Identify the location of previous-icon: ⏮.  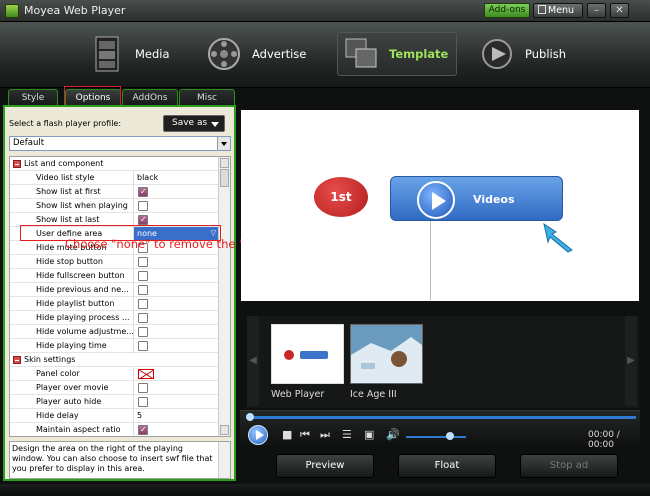
(305, 435).